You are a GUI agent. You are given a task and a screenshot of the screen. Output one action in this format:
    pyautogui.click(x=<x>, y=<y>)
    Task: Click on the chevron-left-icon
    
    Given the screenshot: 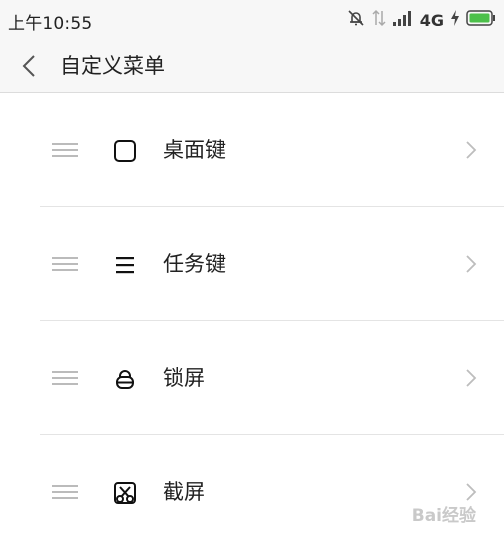 What is the action you would take?
    pyautogui.click(x=30, y=66)
    